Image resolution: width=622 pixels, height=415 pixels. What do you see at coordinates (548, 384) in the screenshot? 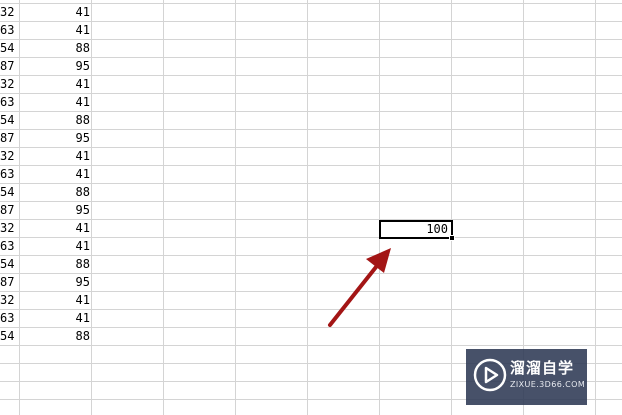
I see `watermark-subtitle: ZIXUE.3D66.COM` at bounding box center [548, 384].